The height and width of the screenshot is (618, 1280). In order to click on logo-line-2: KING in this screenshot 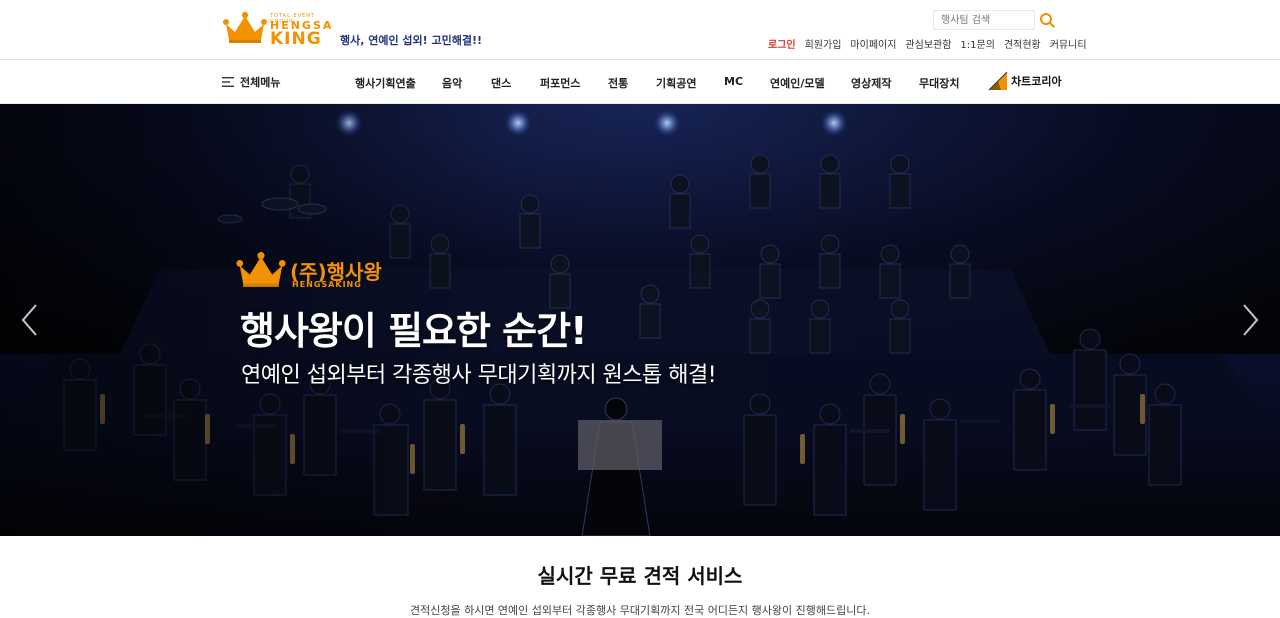, I will do `click(296, 39)`.